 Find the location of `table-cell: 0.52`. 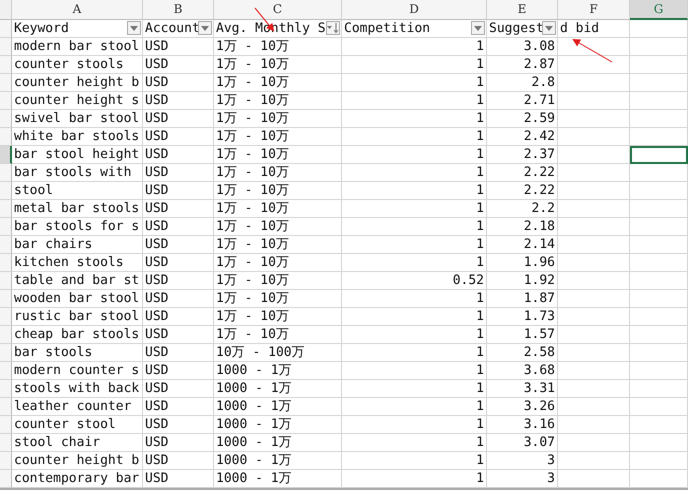

table-cell: 0.52 is located at coordinates (468, 280).